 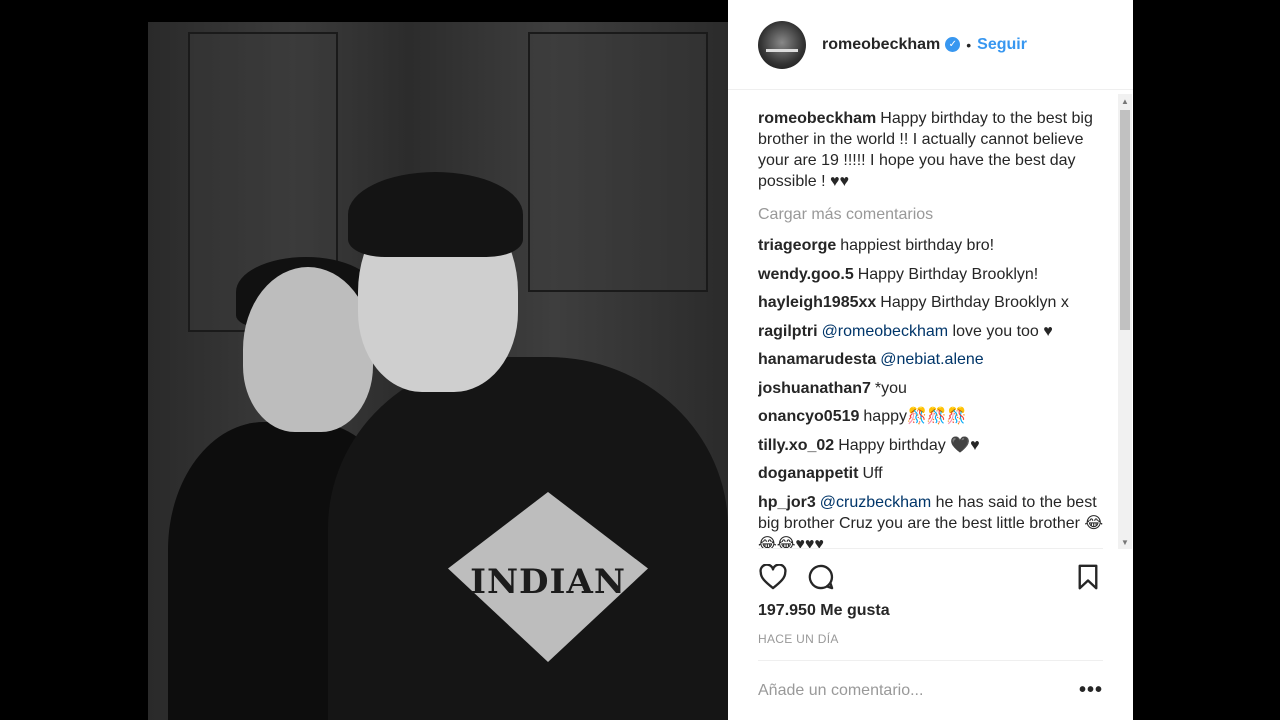 I want to click on follow-button: Seguir, so click(x=1002, y=45).